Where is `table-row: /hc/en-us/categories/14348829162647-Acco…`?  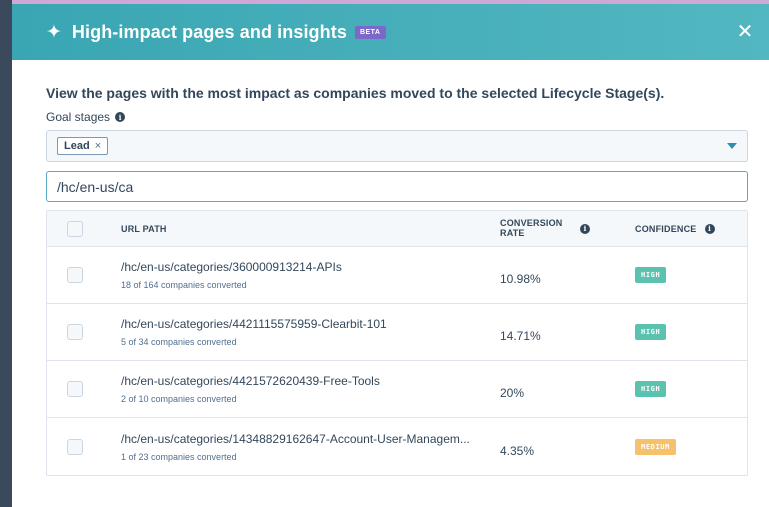
table-row: /hc/en-us/categories/14348829162647-Acco… is located at coordinates (397, 446).